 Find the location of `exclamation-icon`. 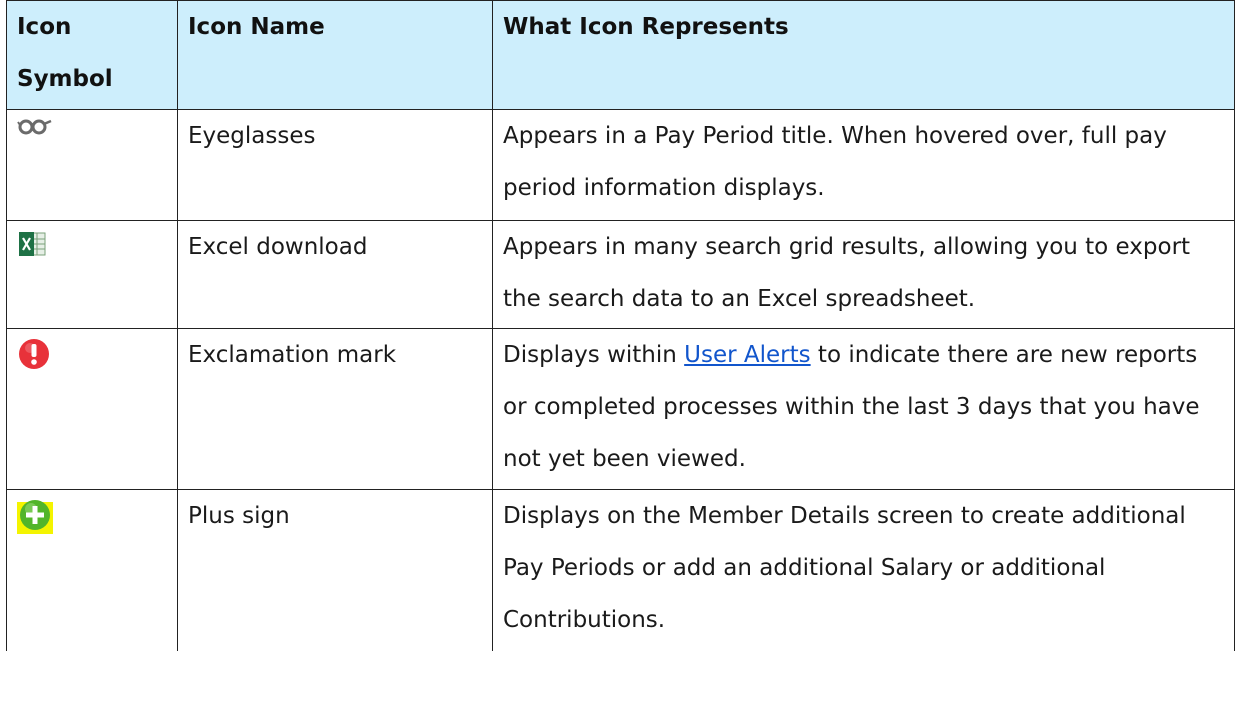

exclamation-icon is located at coordinates (92, 350).